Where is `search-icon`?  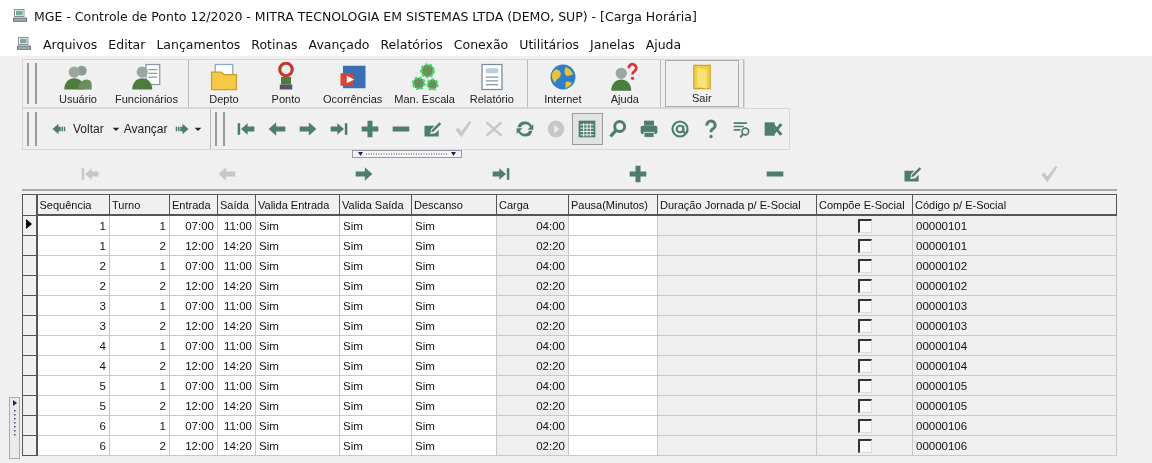
search-icon is located at coordinates (618, 129).